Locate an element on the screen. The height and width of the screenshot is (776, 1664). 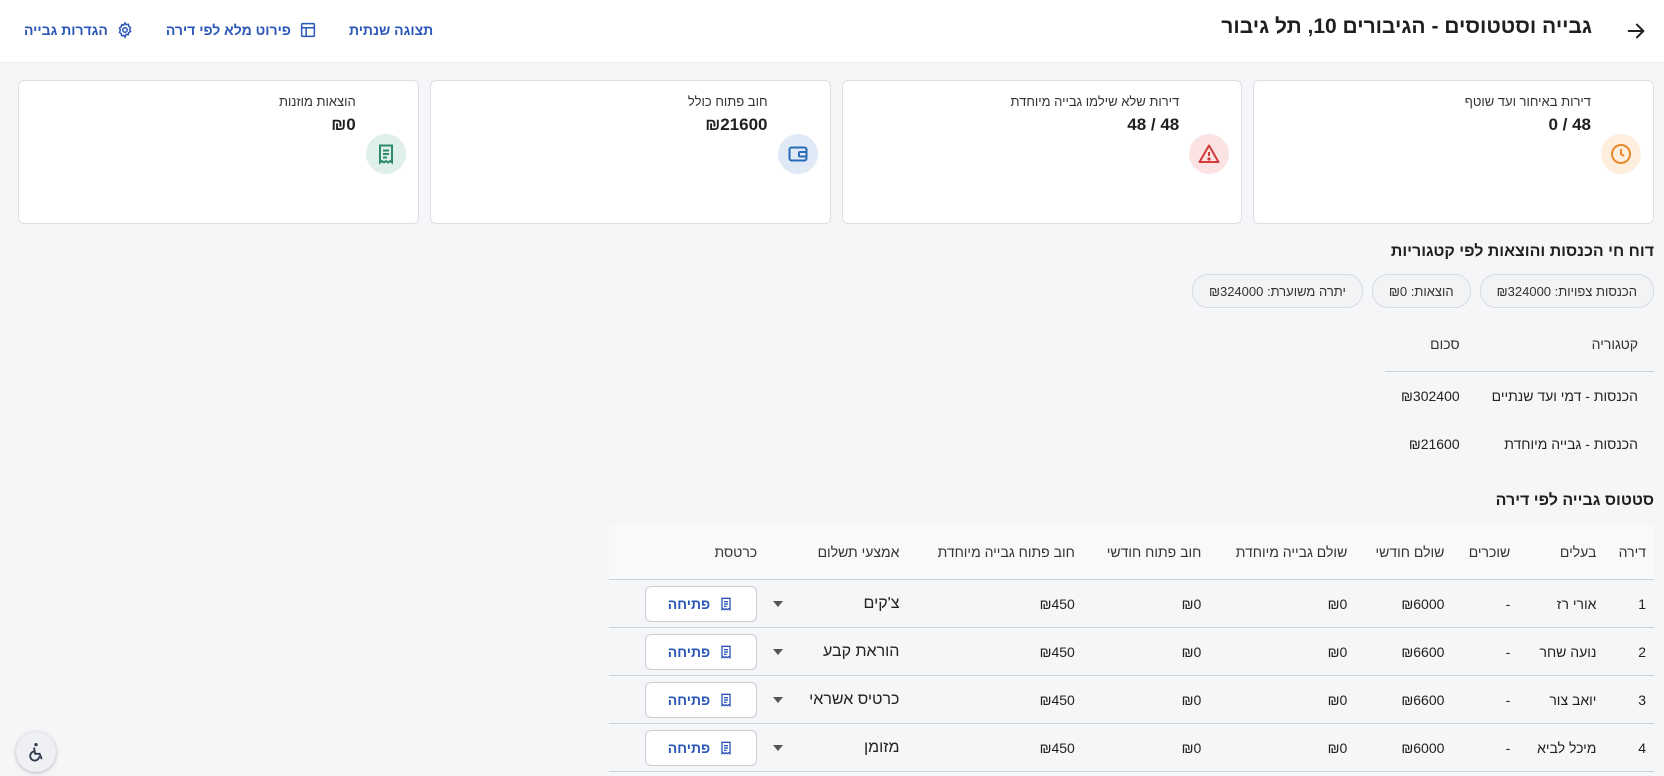
card-label: הוצאות מוזנות is located at coordinates (317, 101).